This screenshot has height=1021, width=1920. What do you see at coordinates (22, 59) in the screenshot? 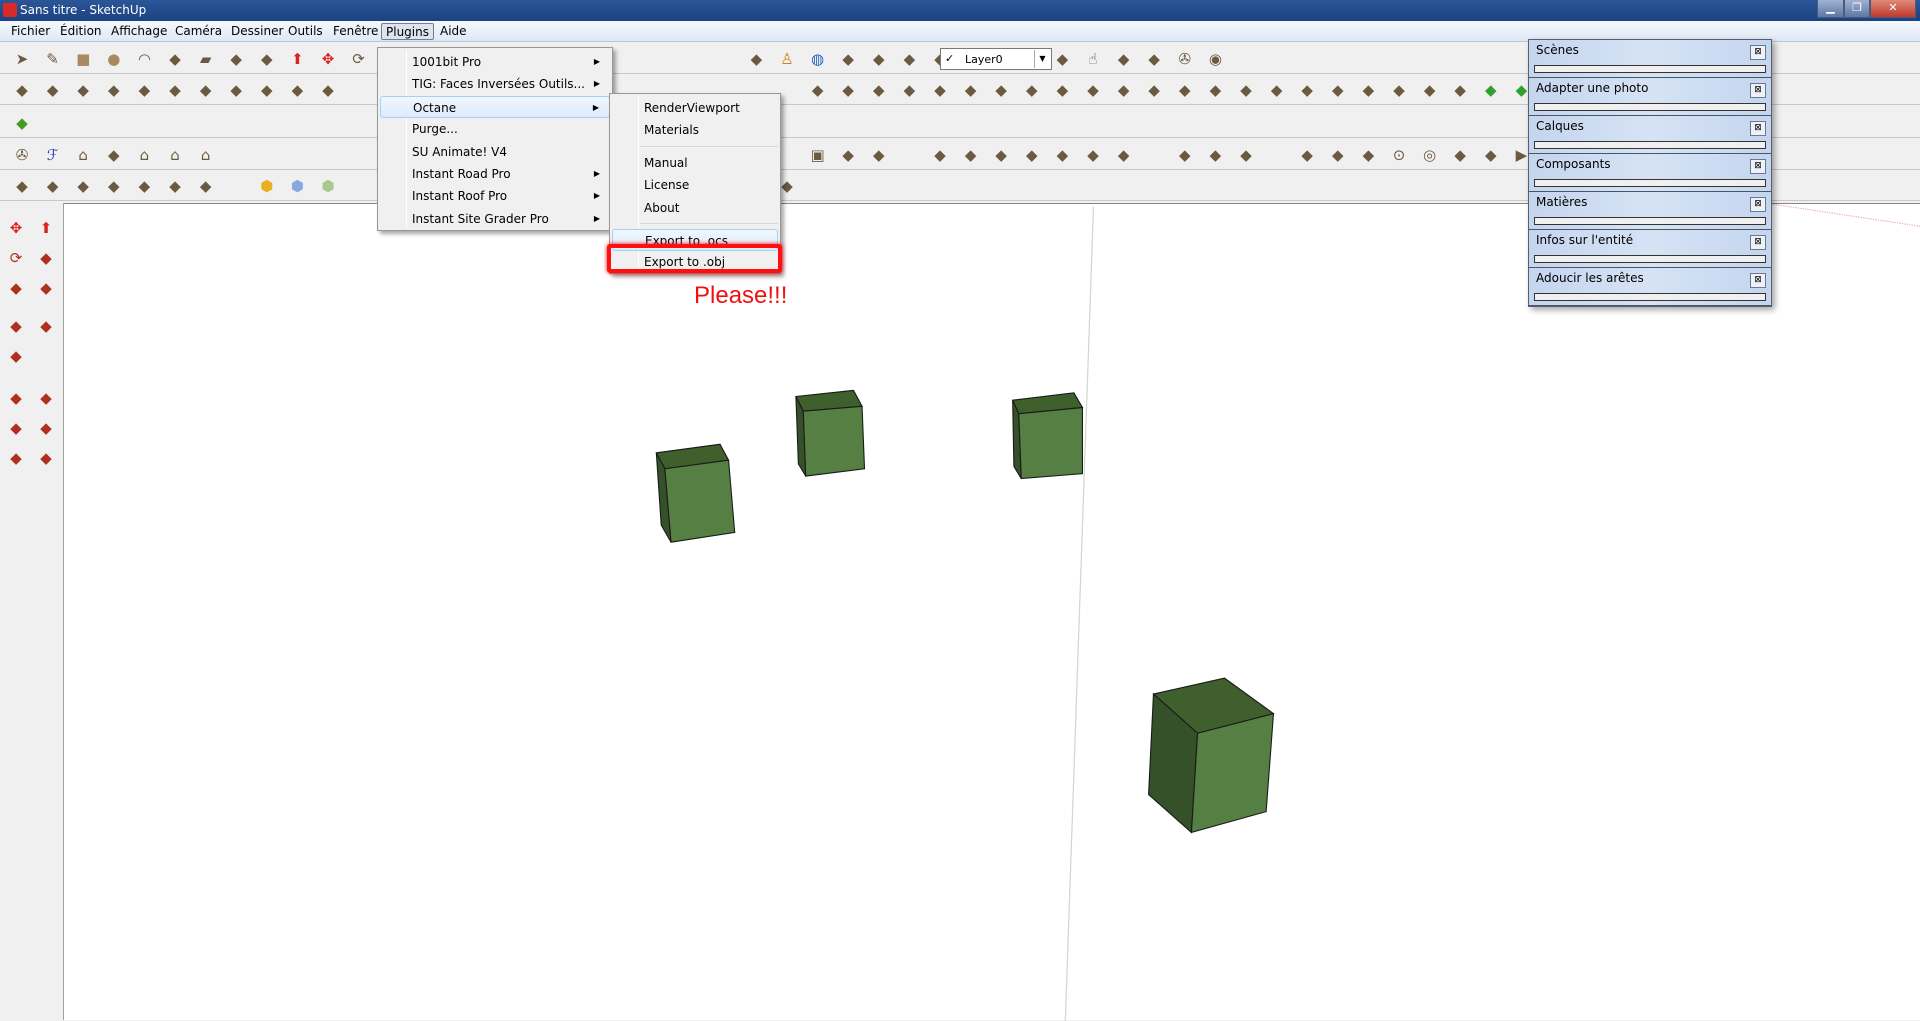
I see `select-icon: ➤` at bounding box center [22, 59].